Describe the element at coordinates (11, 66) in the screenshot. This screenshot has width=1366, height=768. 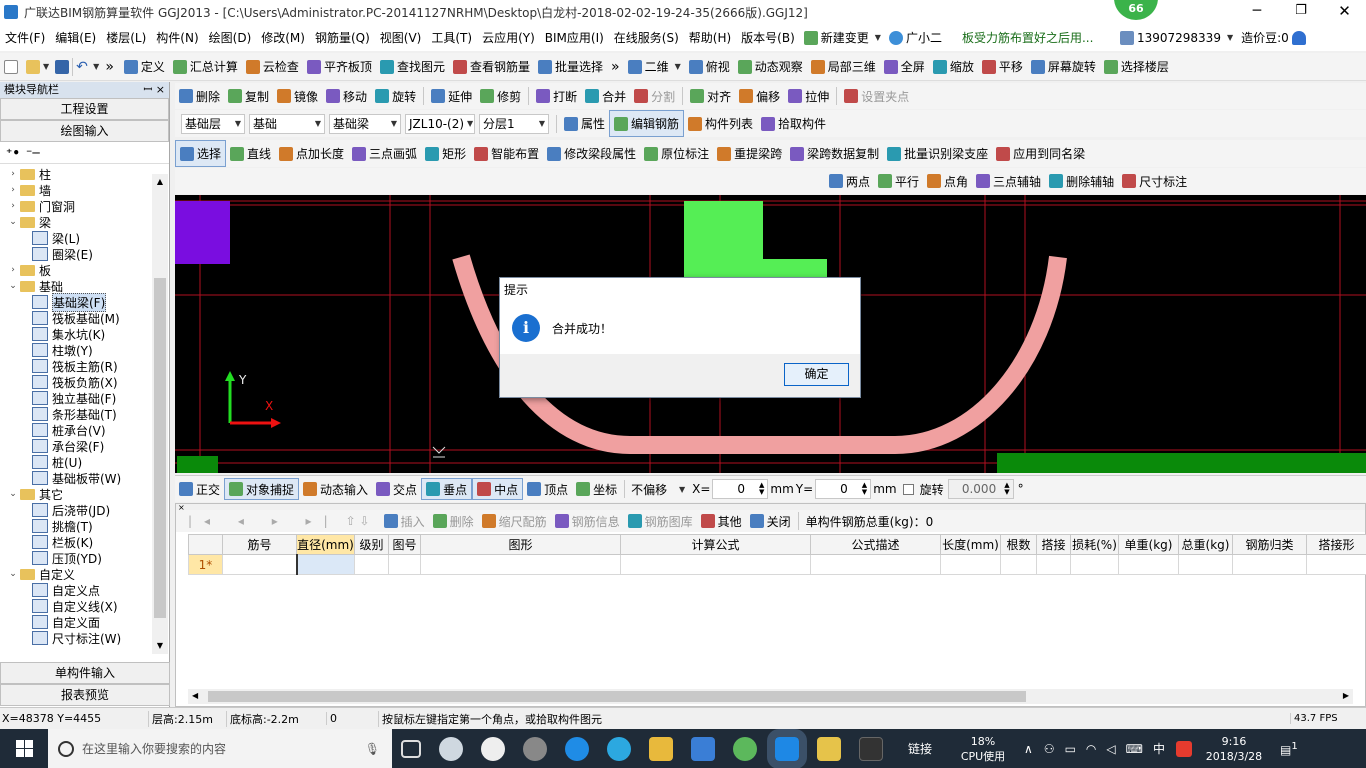
I see `new-file-icon` at that location.